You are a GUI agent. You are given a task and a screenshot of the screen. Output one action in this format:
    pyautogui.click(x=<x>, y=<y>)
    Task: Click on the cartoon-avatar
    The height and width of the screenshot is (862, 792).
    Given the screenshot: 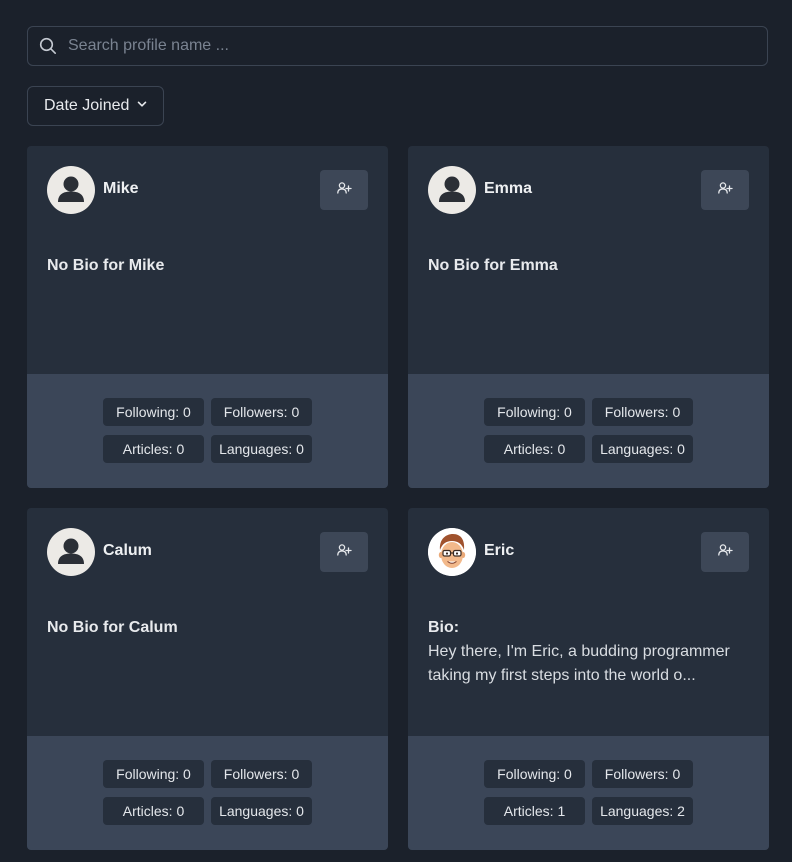 What is the action you would take?
    pyautogui.click(x=452, y=552)
    